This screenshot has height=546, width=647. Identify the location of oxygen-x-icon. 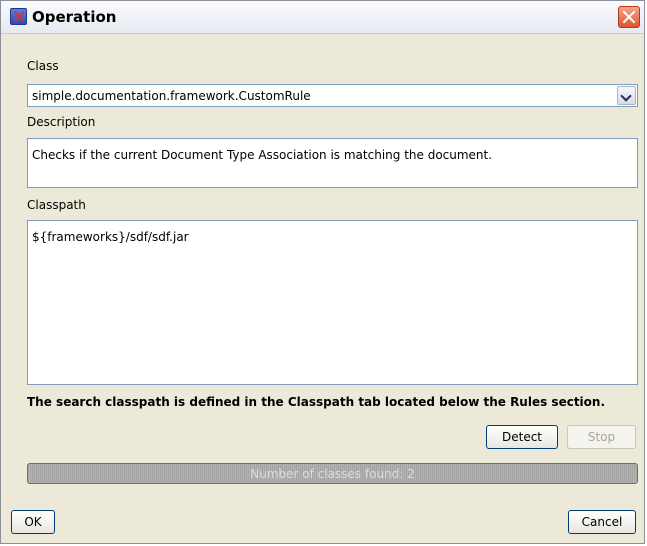
(18, 16).